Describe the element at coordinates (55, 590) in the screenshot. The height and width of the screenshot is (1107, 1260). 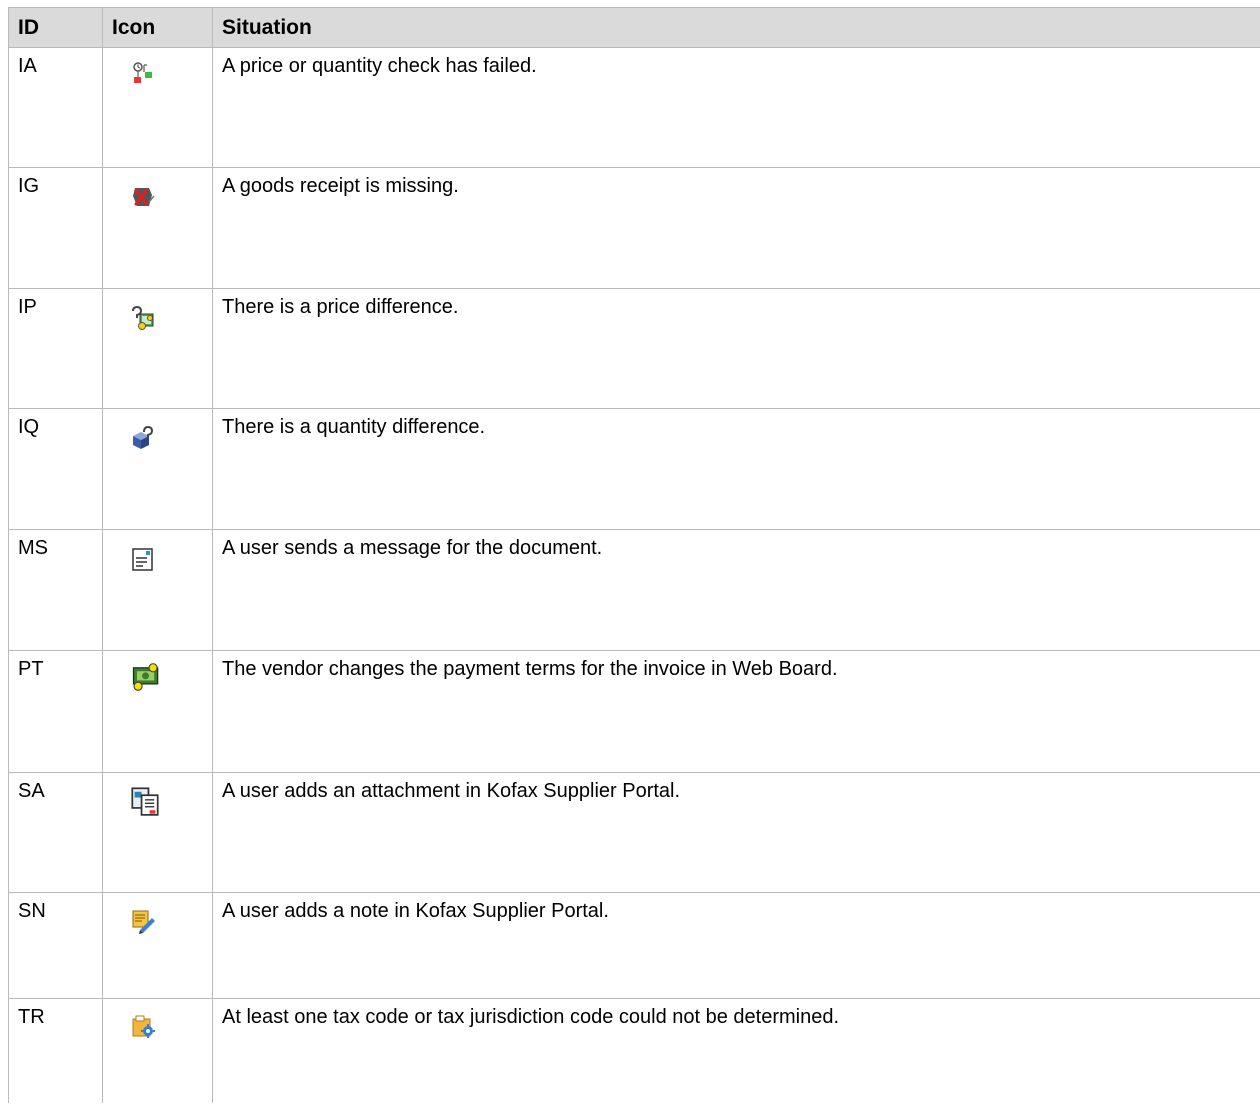
I see `row-id: MS` at that location.